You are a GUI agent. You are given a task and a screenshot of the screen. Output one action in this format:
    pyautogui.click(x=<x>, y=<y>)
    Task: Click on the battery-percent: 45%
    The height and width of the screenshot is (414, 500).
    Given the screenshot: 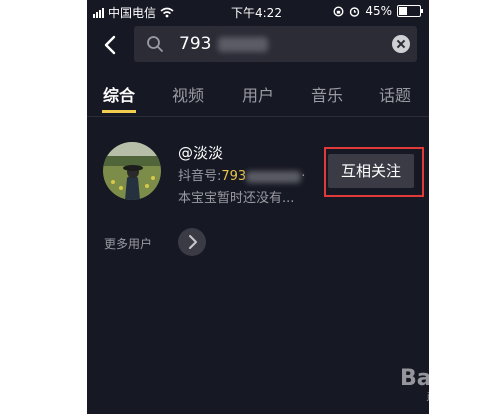 What is the action you would take?
    pyautogui.click(x=378, y=11)
    